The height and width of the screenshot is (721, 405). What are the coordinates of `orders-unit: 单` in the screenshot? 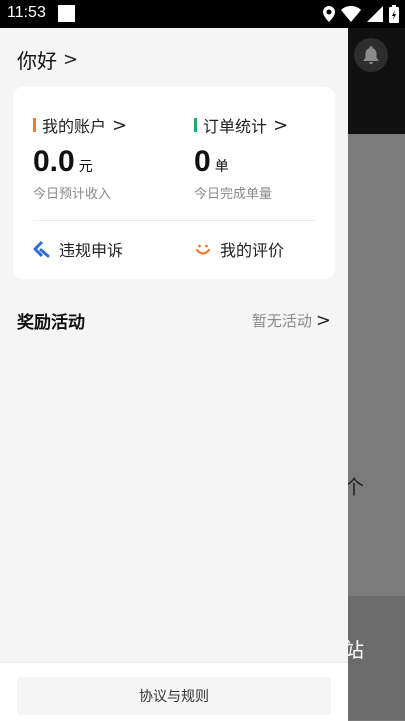 It's located at (221, 167).